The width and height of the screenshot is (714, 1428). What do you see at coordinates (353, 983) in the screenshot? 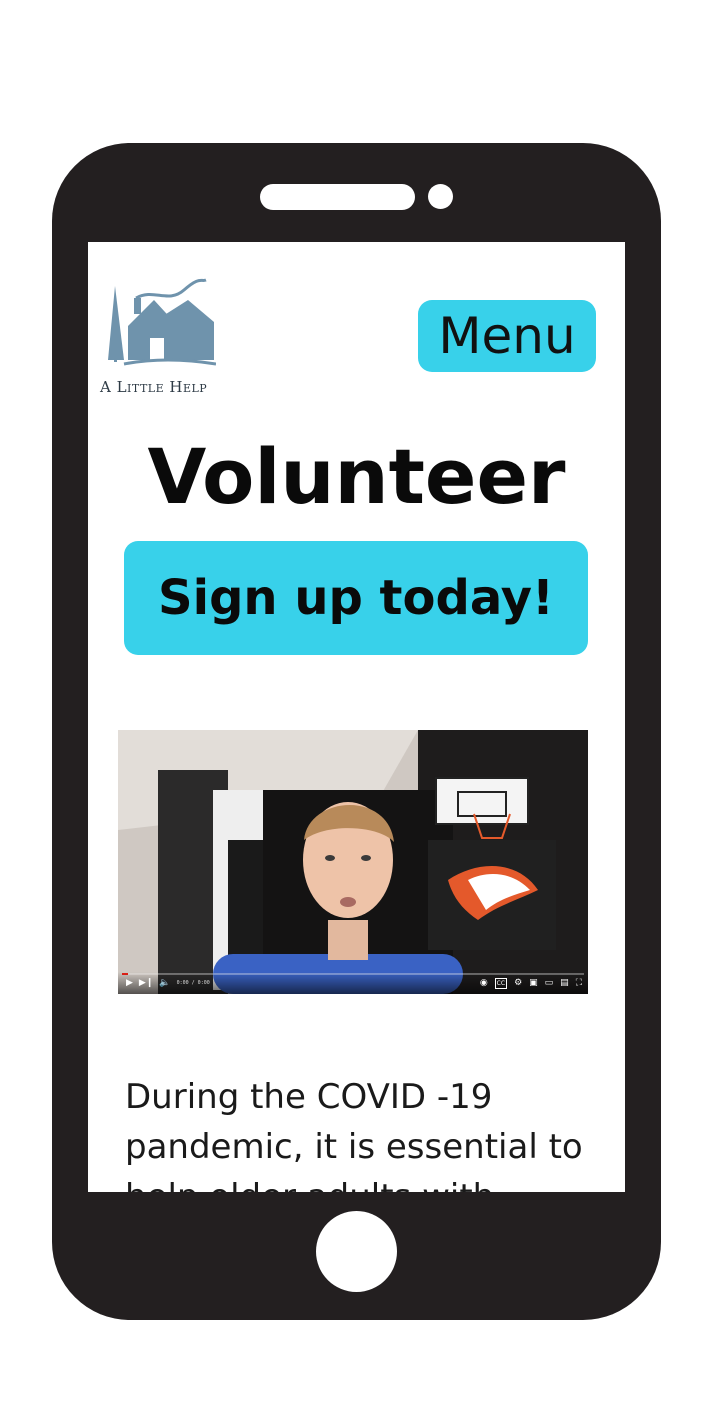
I see `video-controls: ▶ ▶❙ 🔈 0:00 / 0:00 ◉ CC ⚙ ▣ ▭ ▤ ⛶` at bounding box center [353, 983].